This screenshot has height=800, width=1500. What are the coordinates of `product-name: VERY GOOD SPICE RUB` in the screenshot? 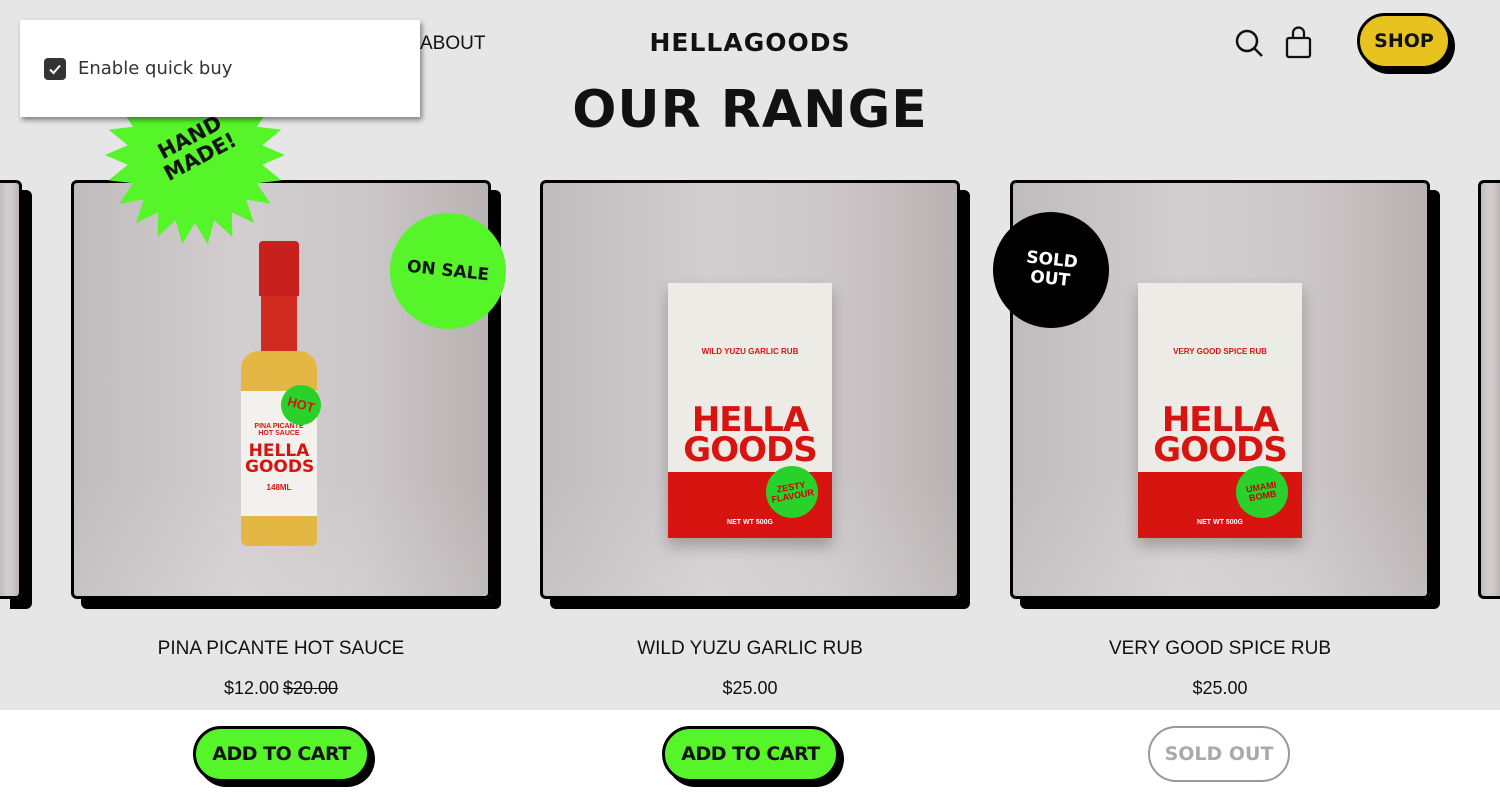 It's located at (1220, 649).